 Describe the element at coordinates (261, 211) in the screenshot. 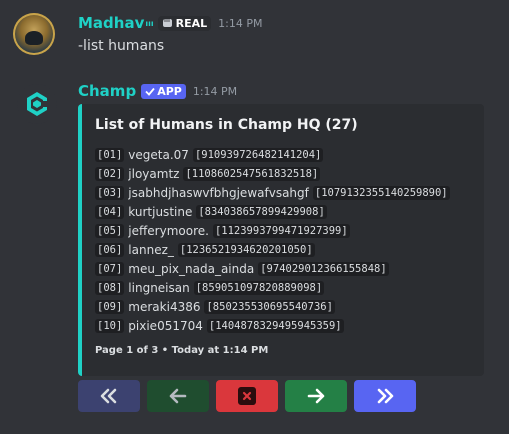

I see `item-id: [834038657899429908]` at that location.